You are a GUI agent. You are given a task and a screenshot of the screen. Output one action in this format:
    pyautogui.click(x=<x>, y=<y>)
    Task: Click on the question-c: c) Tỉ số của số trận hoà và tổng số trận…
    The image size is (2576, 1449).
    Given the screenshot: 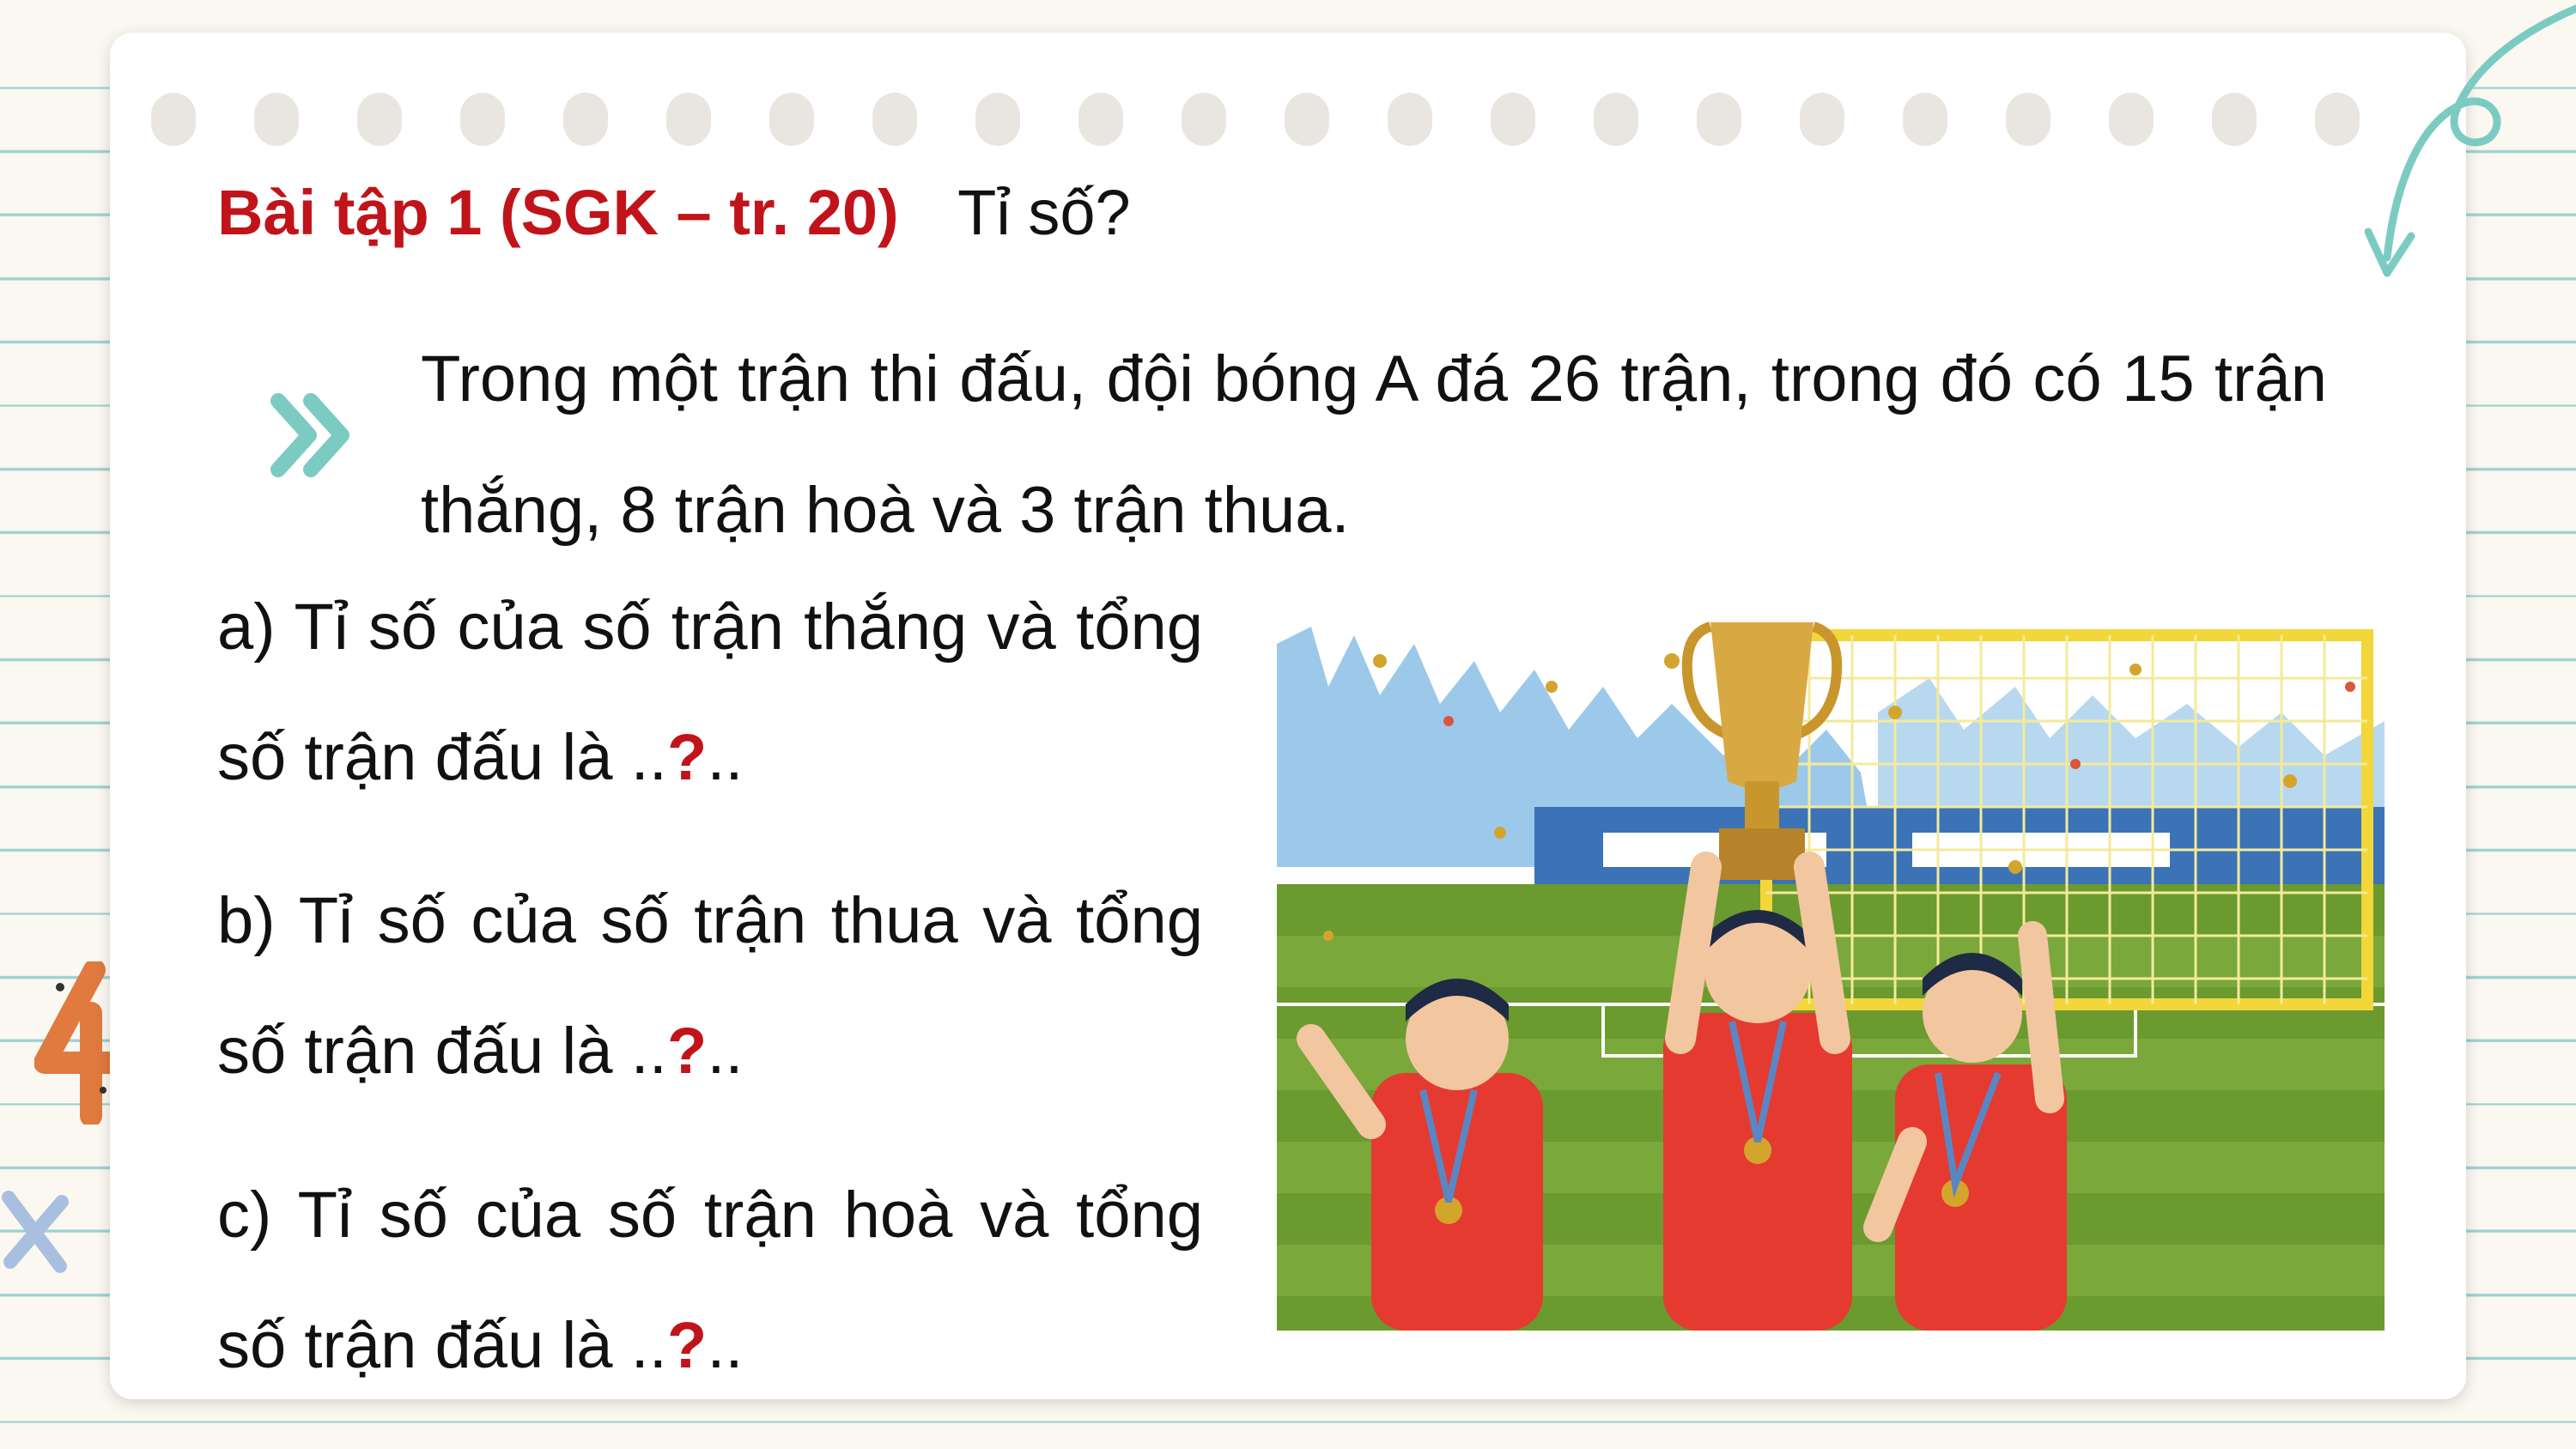 What is the action you would take?
    pyautogui.click(x=710, y=1280)
    